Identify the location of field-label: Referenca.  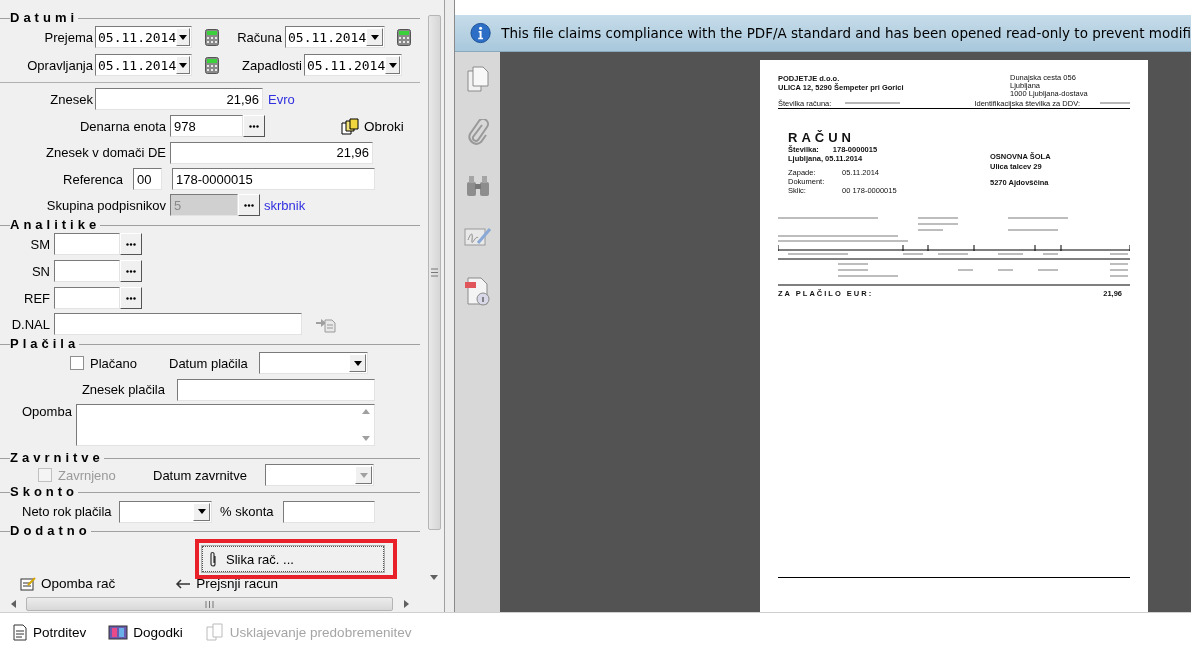
(92, 179).